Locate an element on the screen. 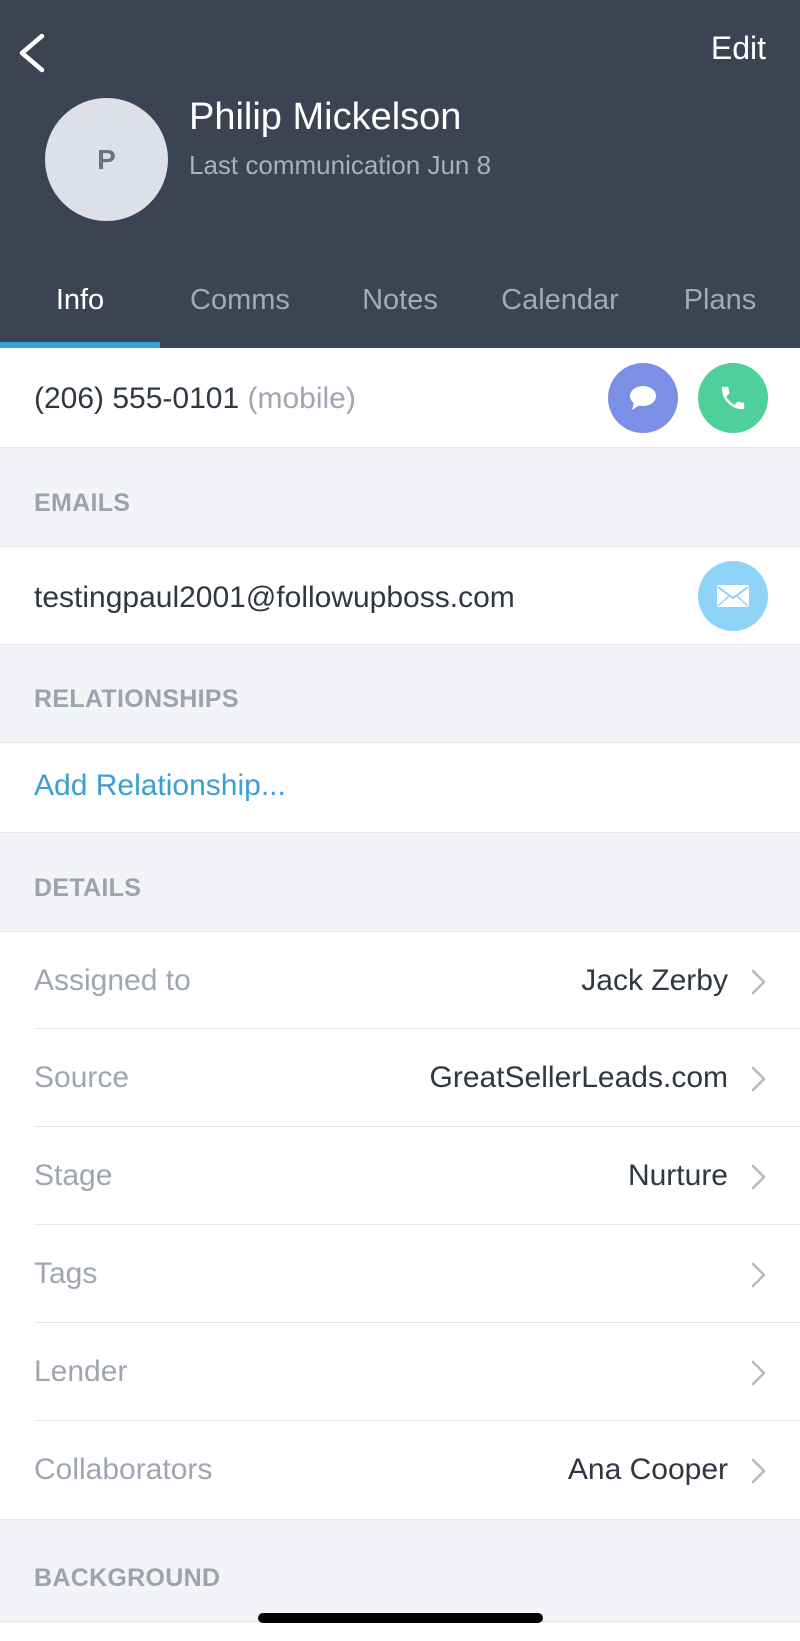 The image size is (800, 1641). background-row is located at coordinates (400, 1631).